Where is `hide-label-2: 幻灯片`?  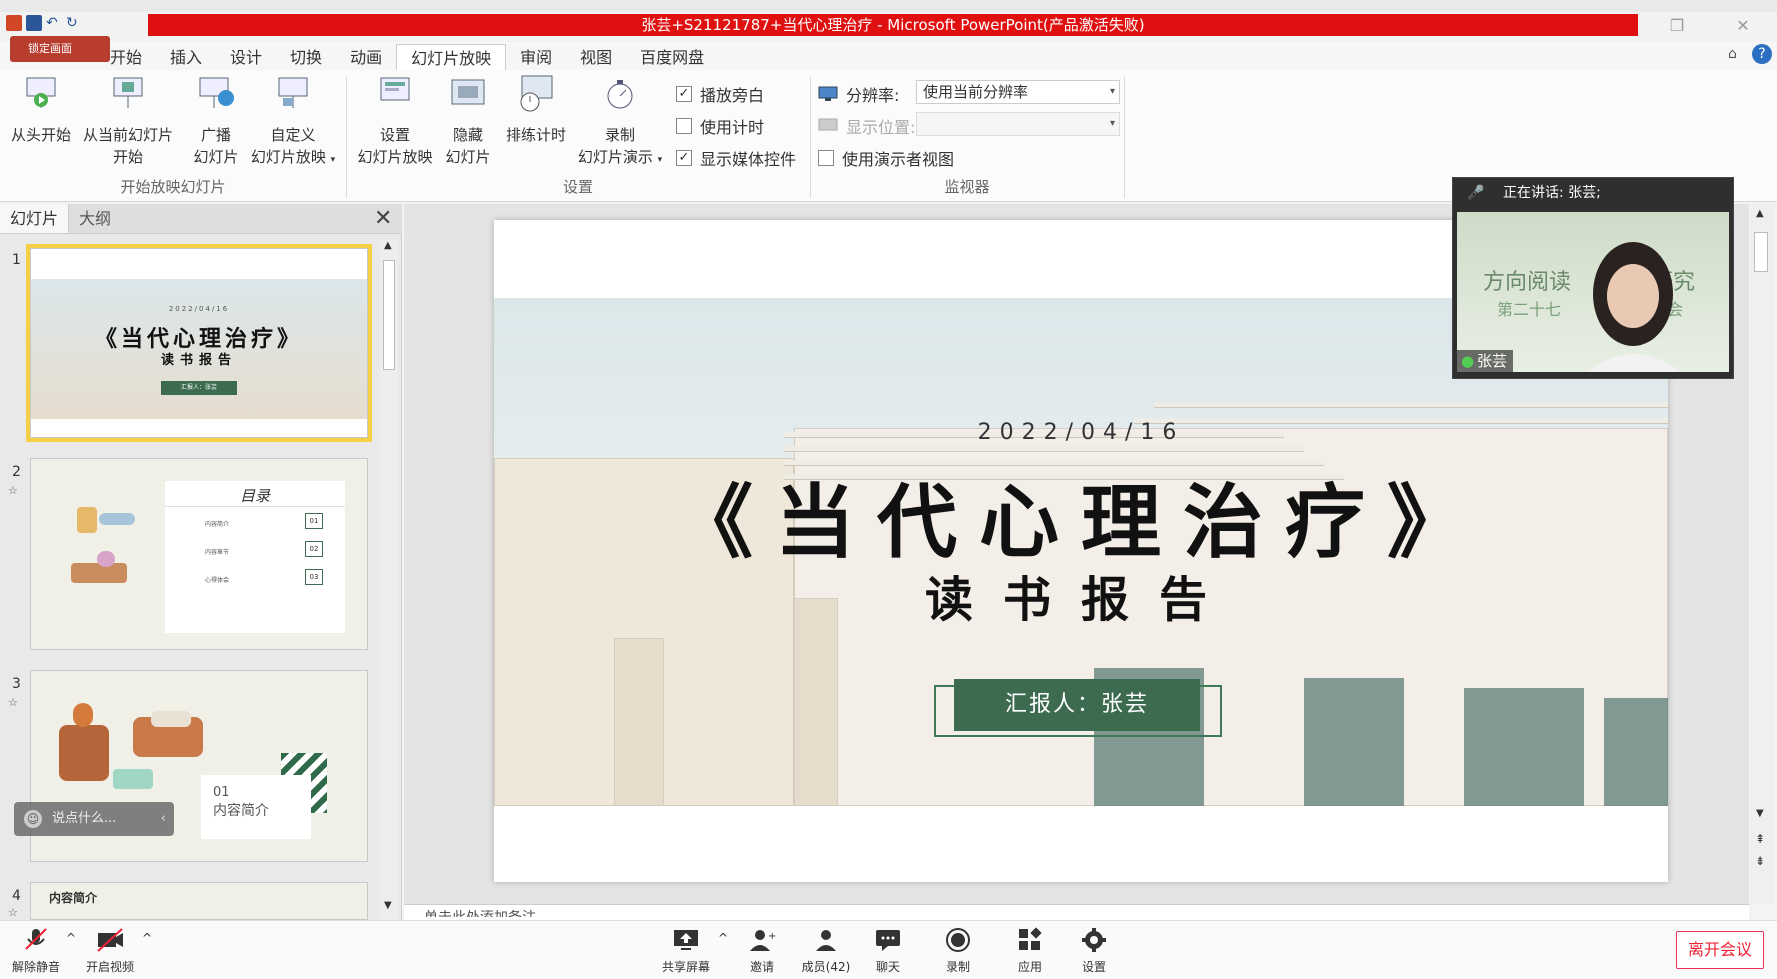 hide-label-2: 幻灯片 is located at coordinates (468, 157).